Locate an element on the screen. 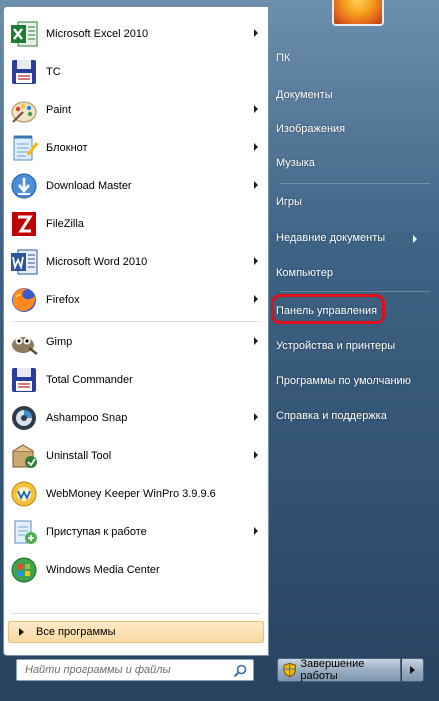  search-icon is located at coordinates (240, 671).